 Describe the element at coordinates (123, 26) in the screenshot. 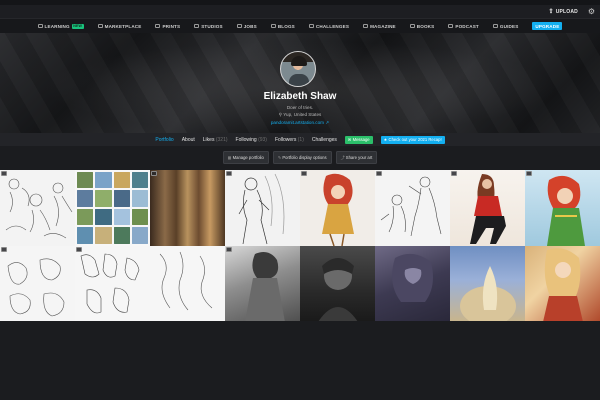

I see `nav-label: MARKETPLACE` at that location.